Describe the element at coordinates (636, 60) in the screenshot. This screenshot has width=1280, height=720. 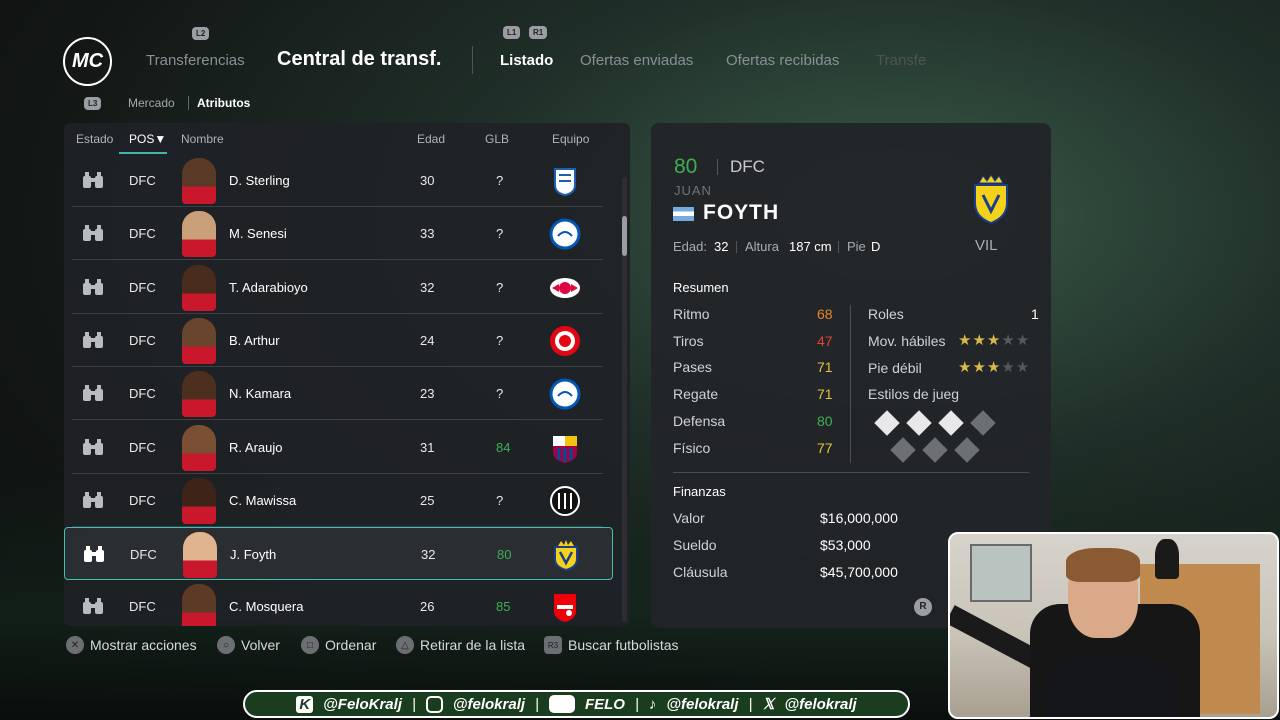
I see `tab-ofertas-enviadas: Ofertas enviadas` at that location.